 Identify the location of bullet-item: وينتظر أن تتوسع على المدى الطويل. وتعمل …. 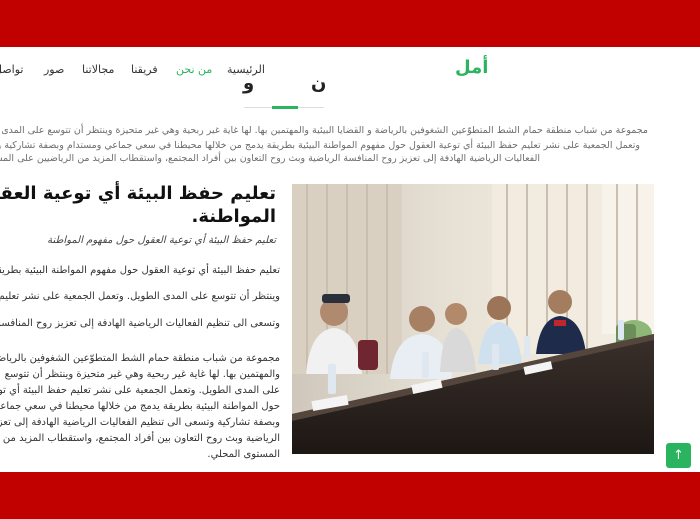
(140, 296).